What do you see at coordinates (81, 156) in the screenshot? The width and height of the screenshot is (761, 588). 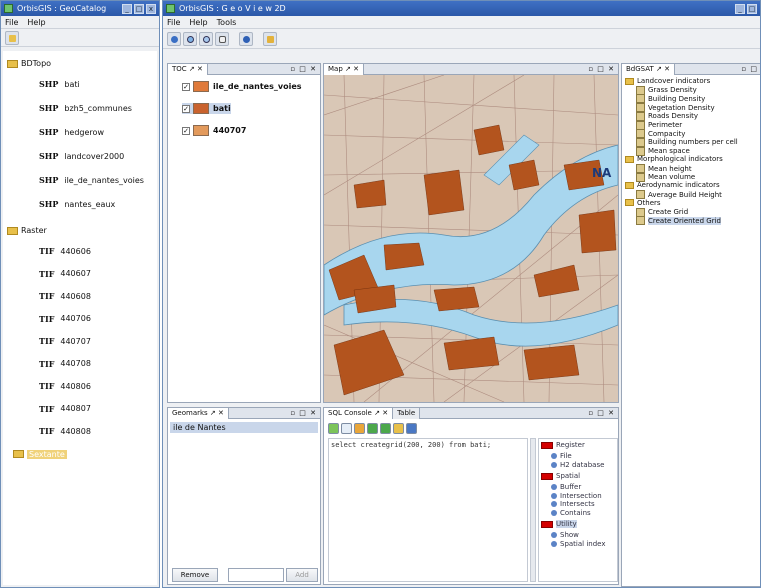 I see `catalog-item: SHP landcover2000` at bounding box center [81, 156].